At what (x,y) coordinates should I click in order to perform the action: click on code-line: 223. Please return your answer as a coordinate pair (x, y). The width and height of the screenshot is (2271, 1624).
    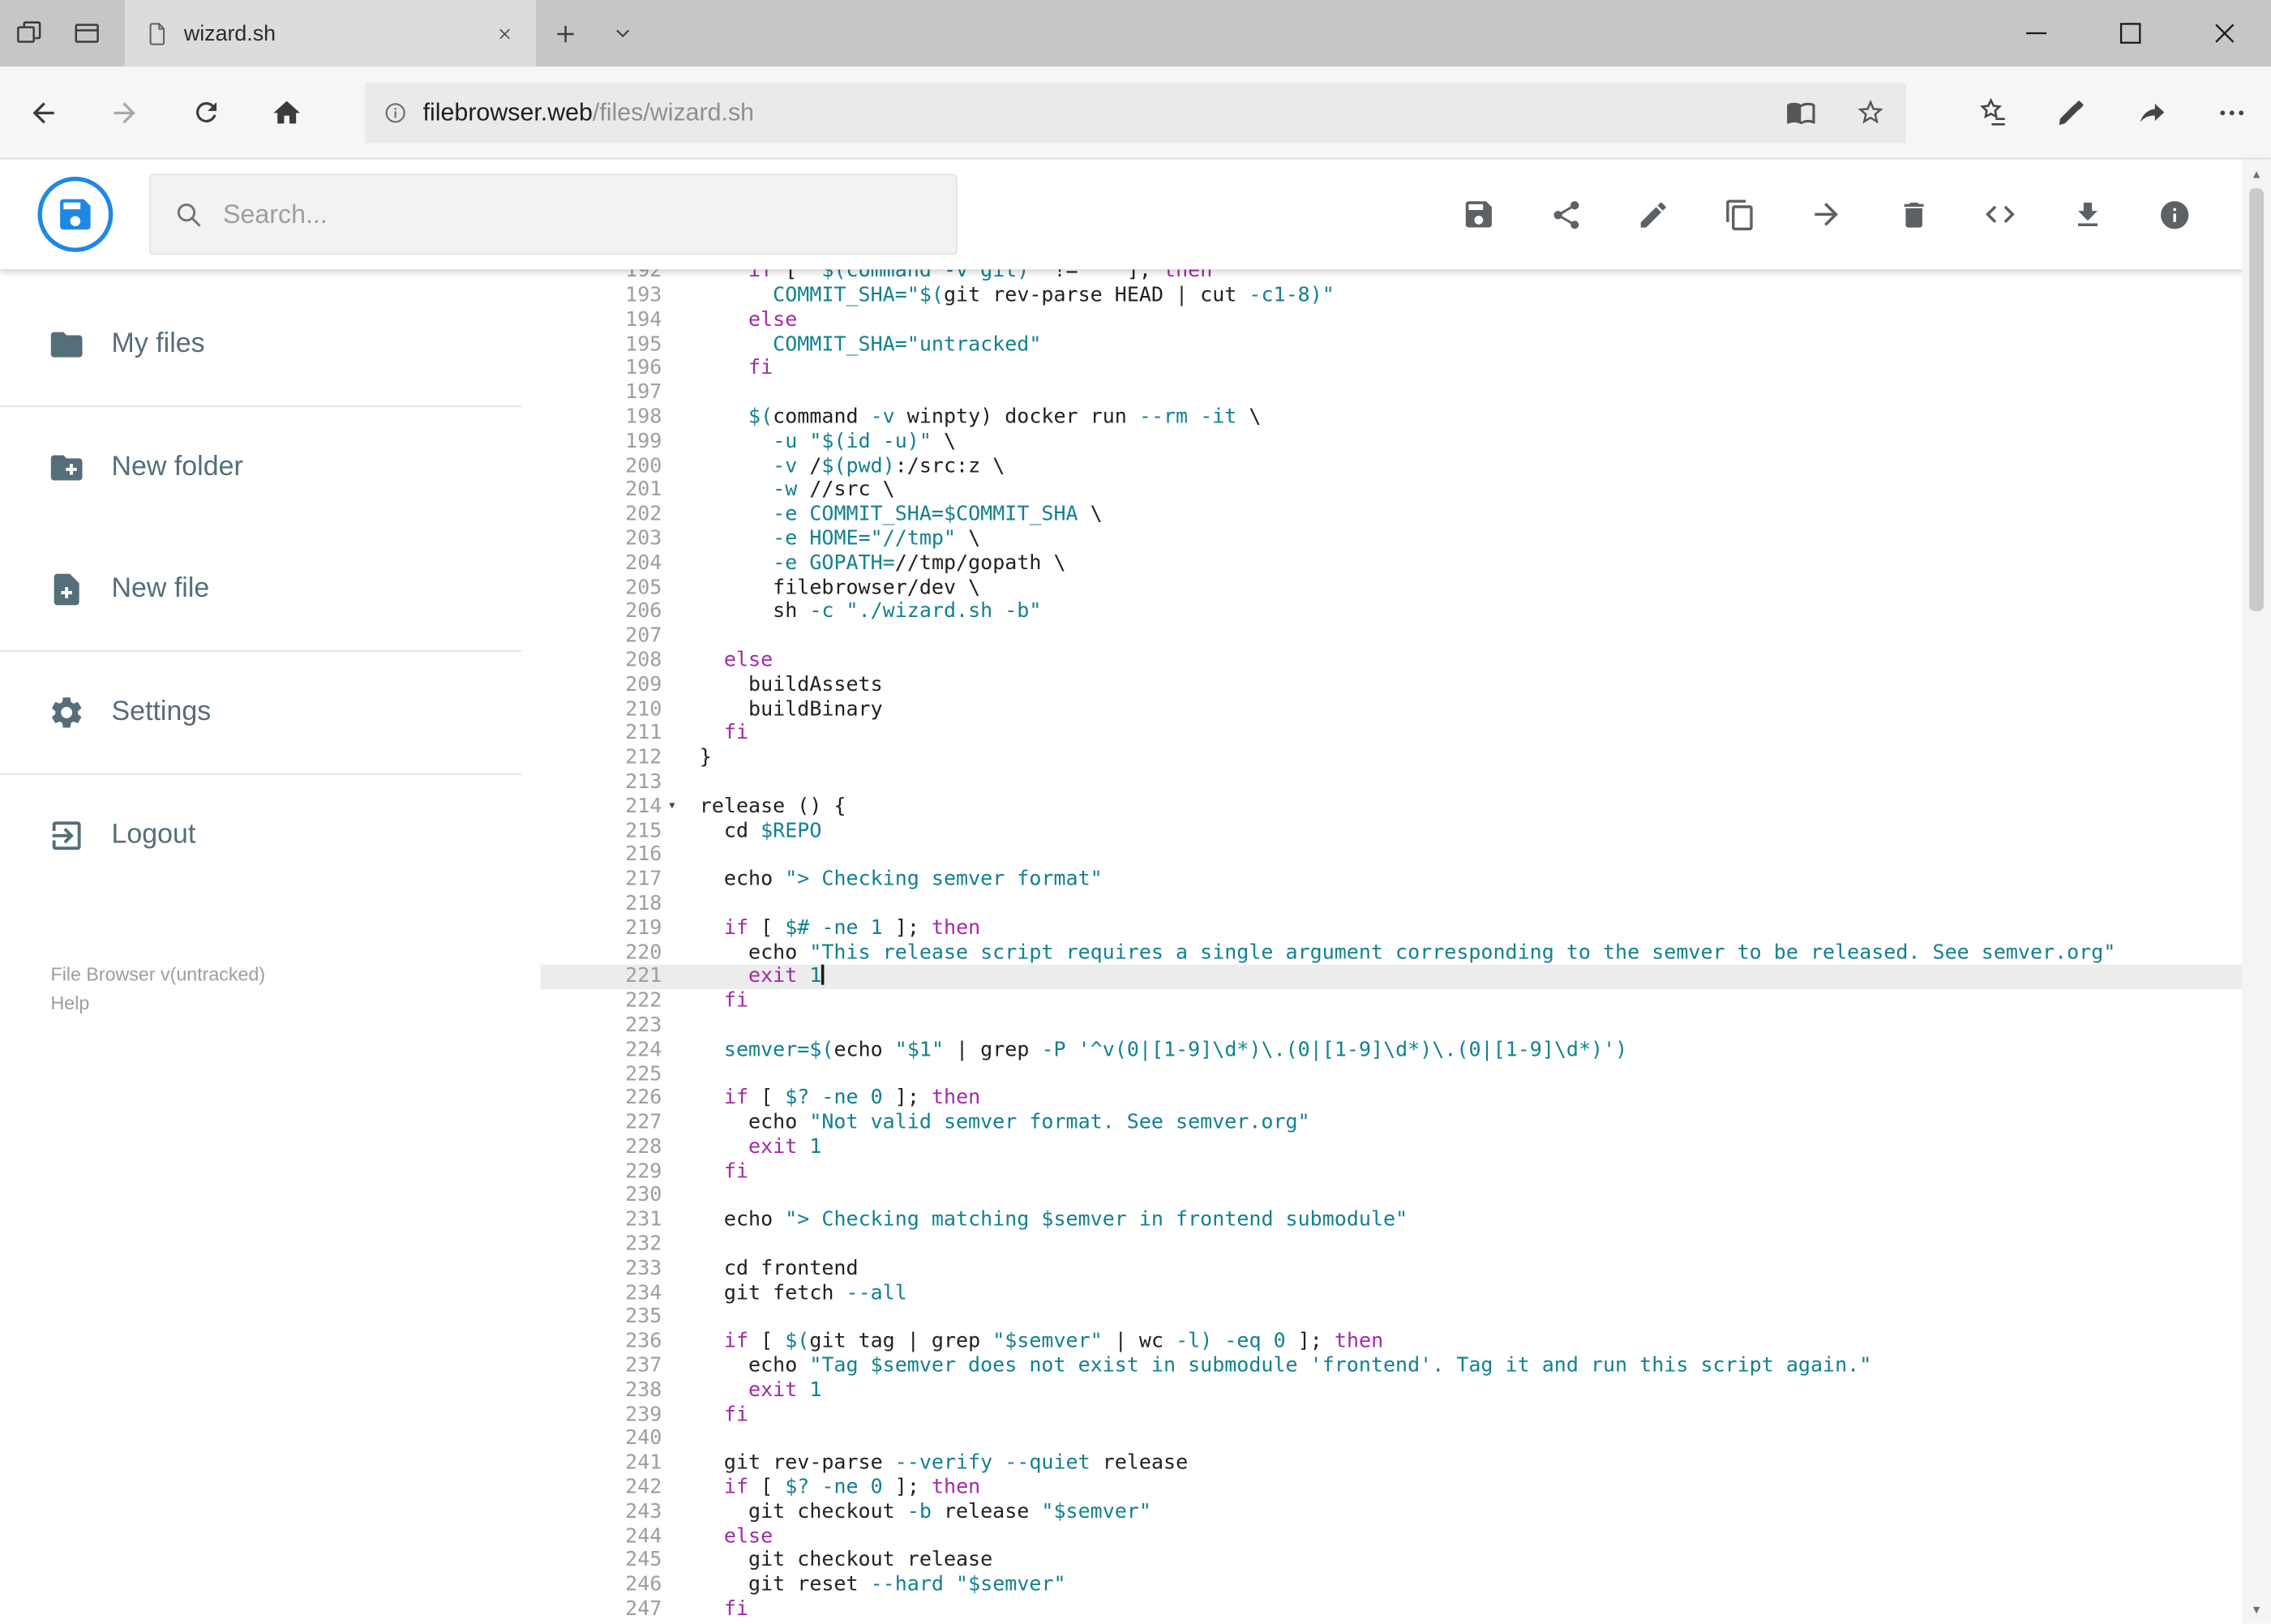
    Looking at the image, I should click on (1405, 1025).